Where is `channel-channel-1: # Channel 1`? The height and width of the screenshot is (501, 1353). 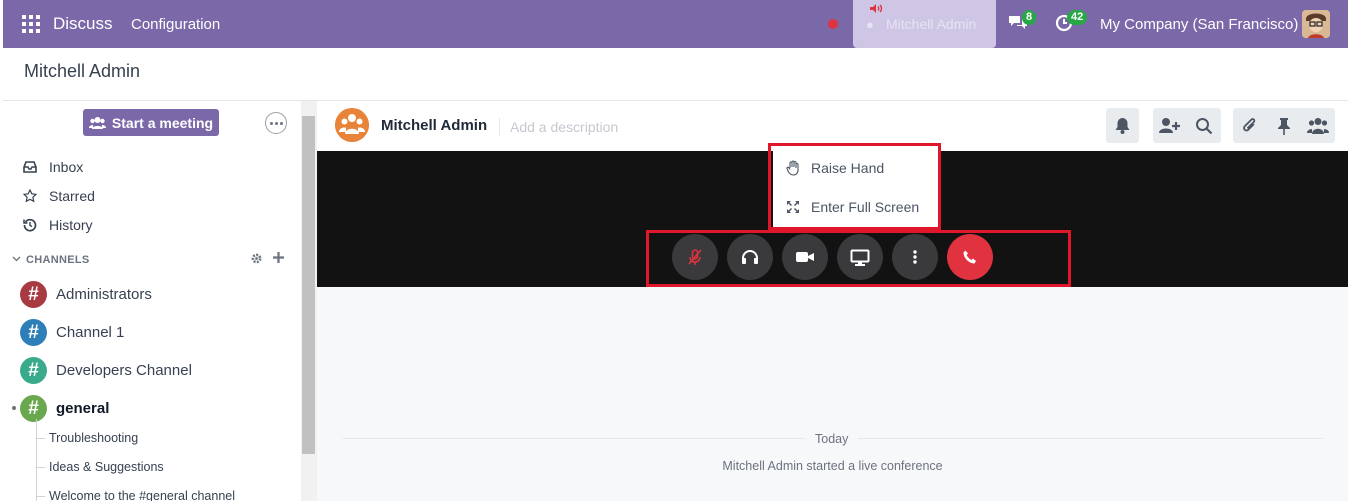
channel-channel-1: # Channel 1 is located at coordinates (72, 332).